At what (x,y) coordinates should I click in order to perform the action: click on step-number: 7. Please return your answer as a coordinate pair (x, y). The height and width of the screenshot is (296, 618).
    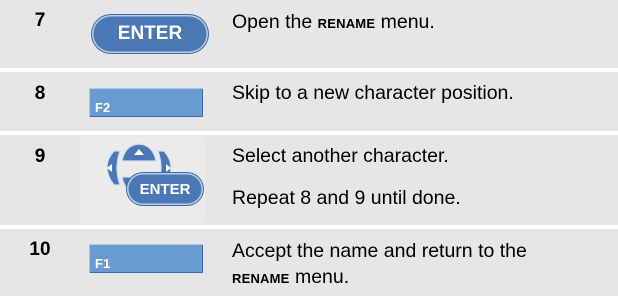
    Looking at the image, I should click on (40, 20).